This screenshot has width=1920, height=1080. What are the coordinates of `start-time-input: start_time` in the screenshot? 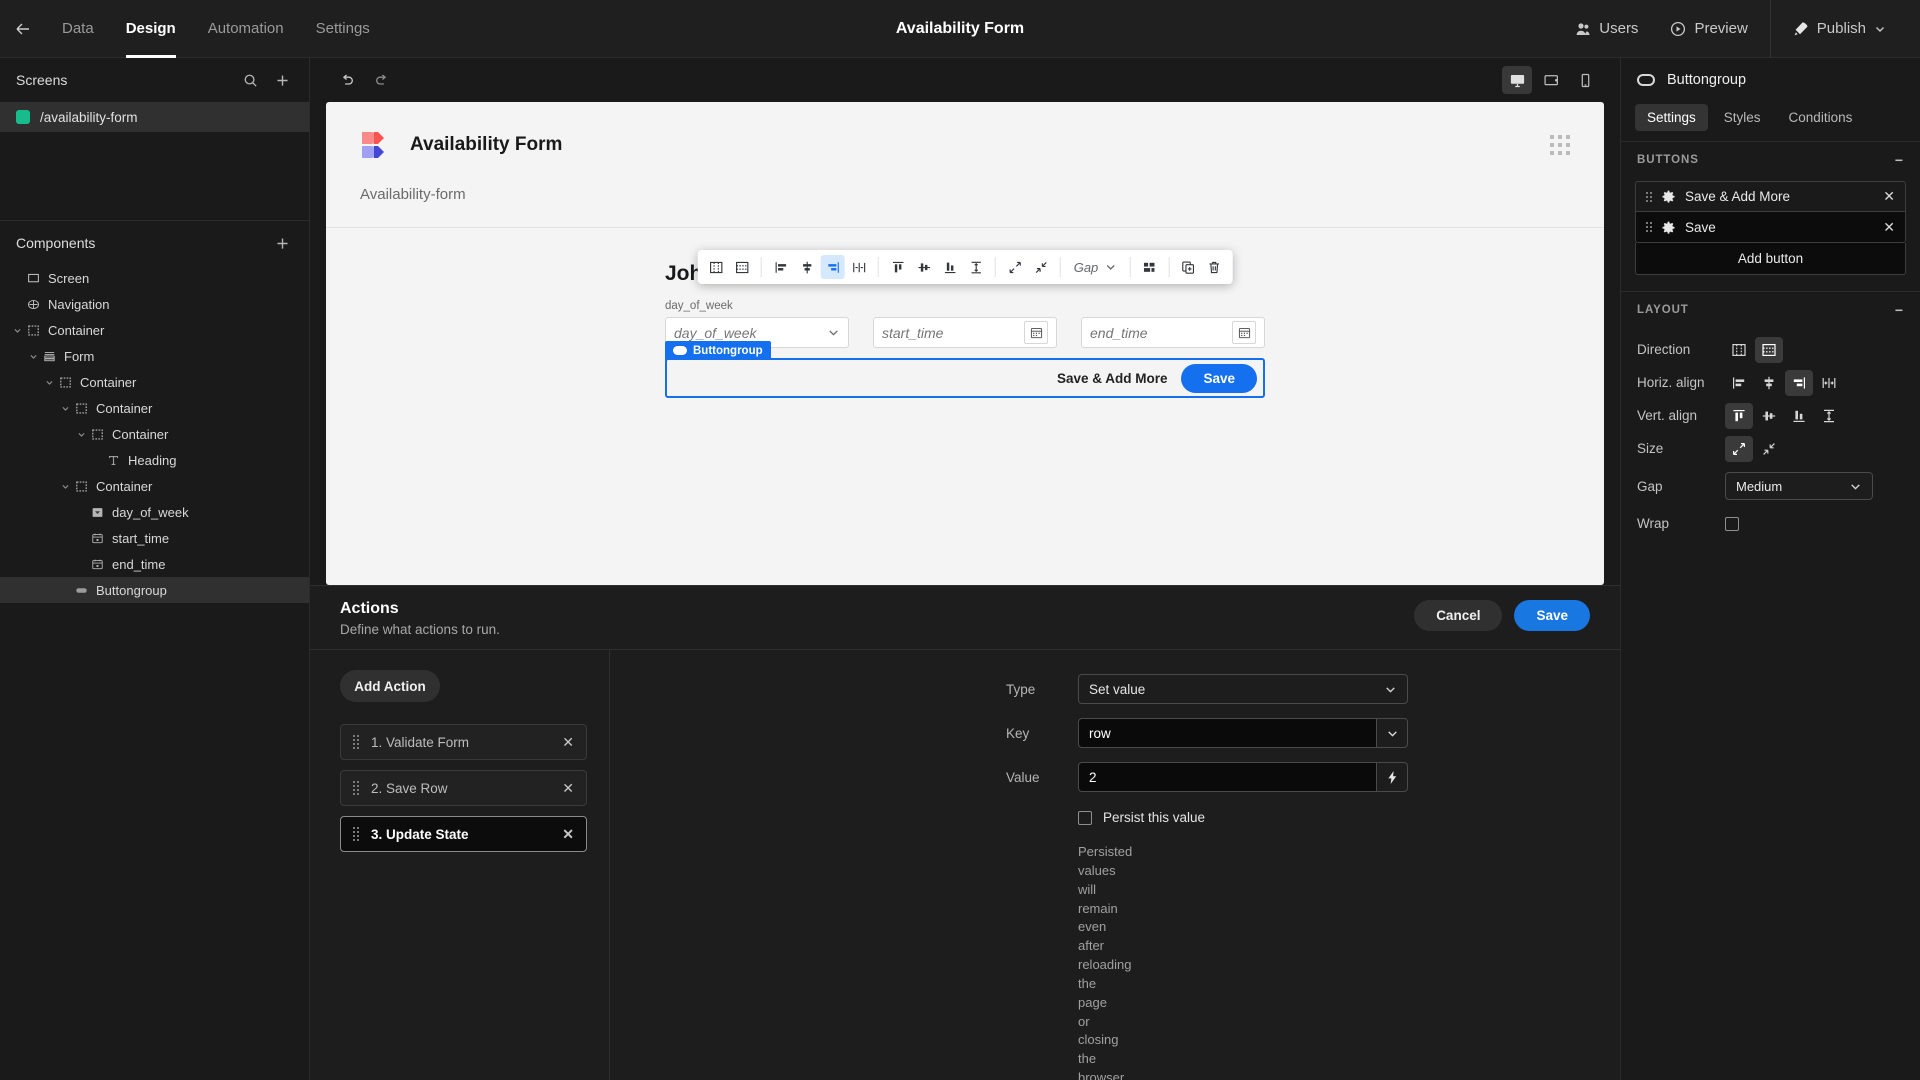 It's located at (965, 332).